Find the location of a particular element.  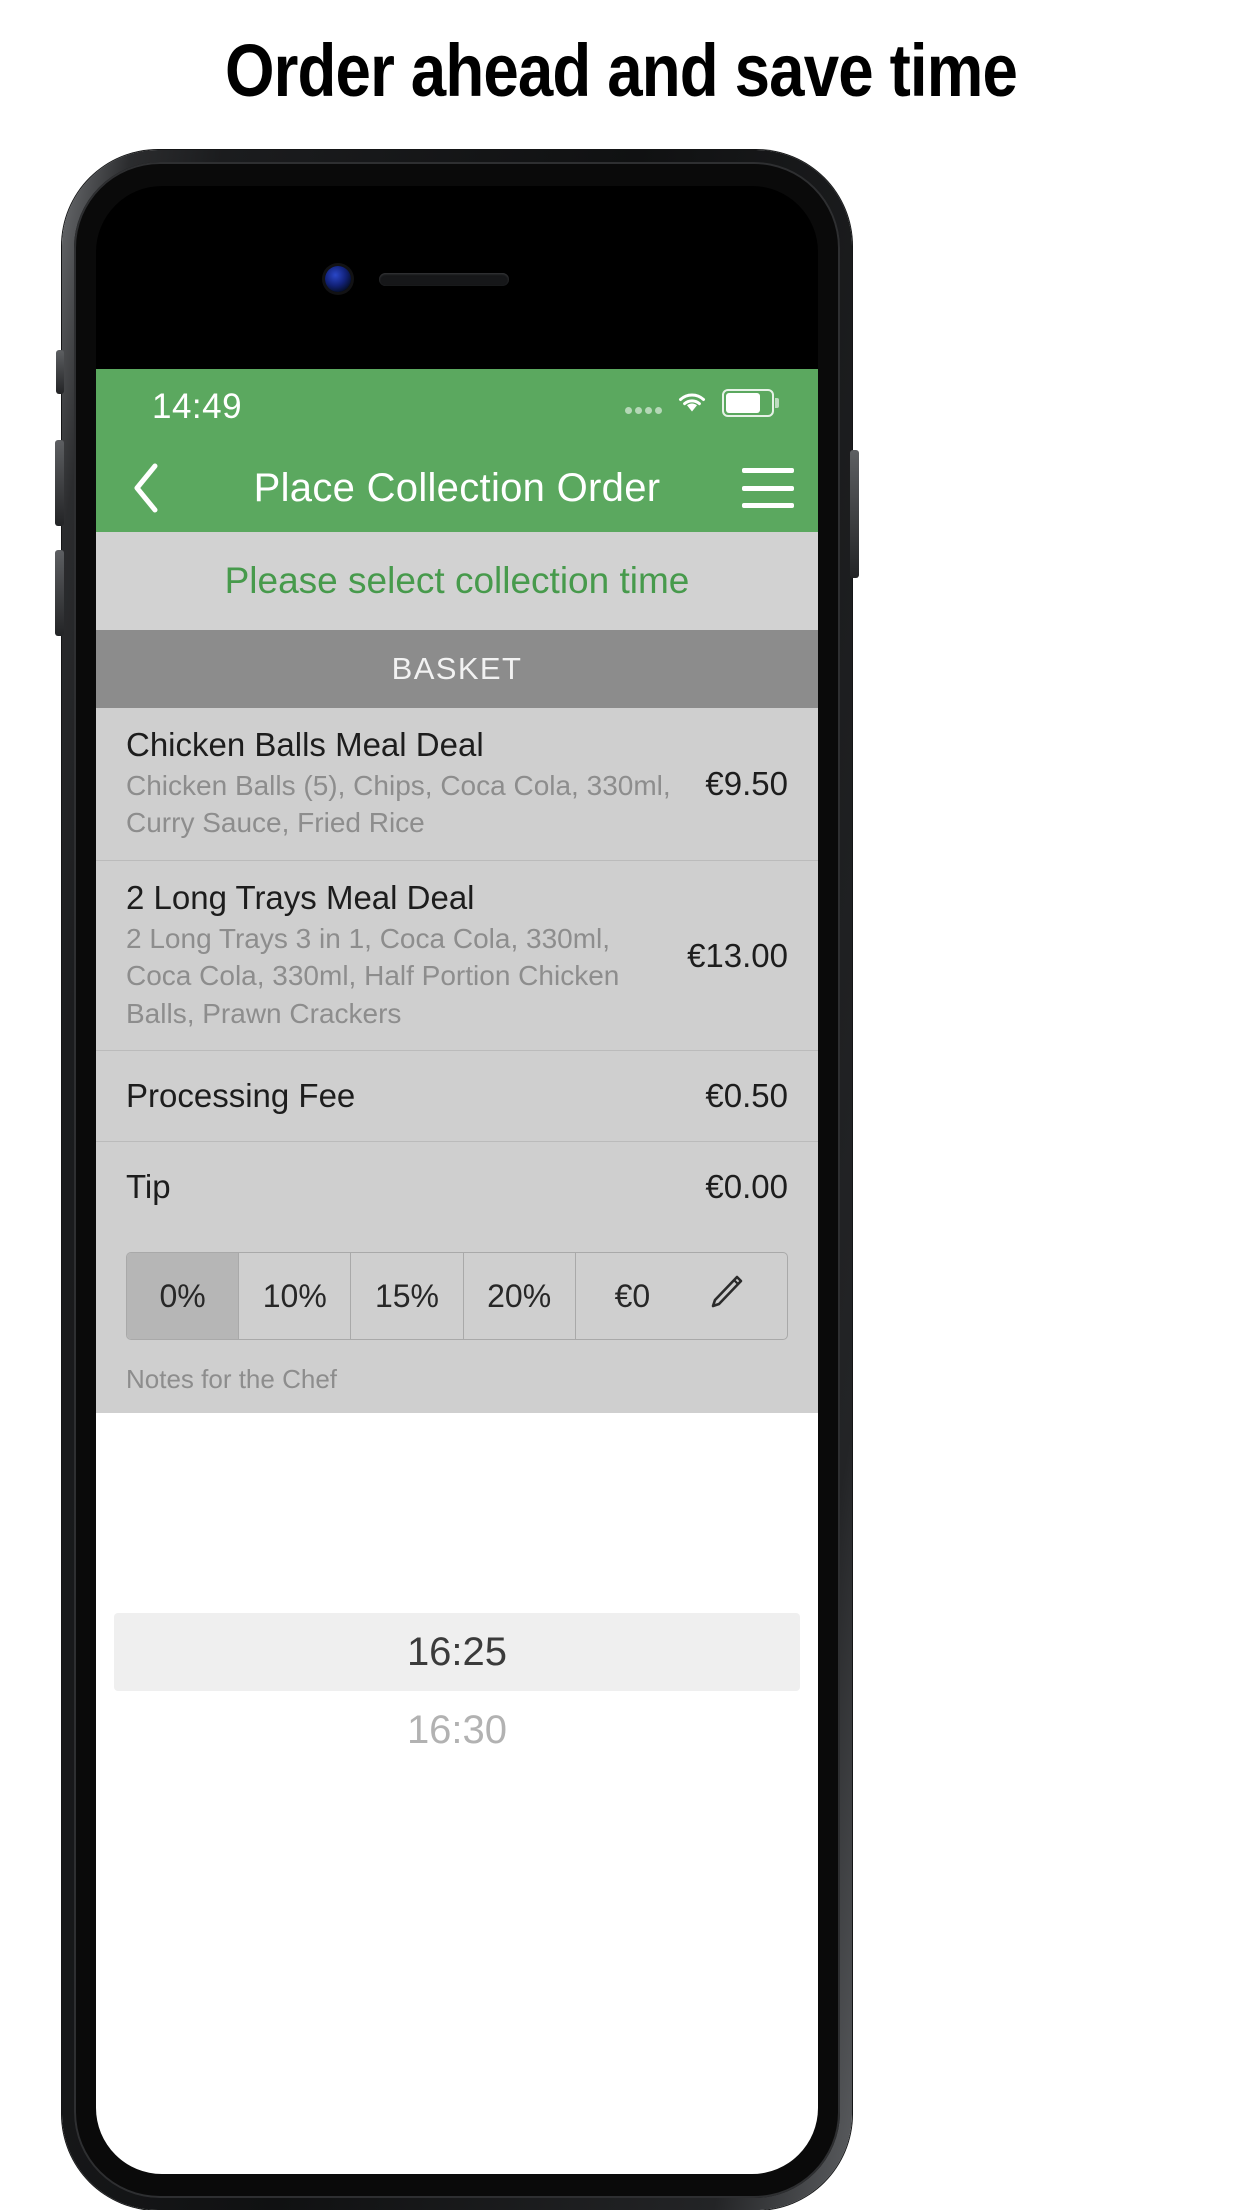

hamburger-menu-icon is located at coordinates (768, 488).